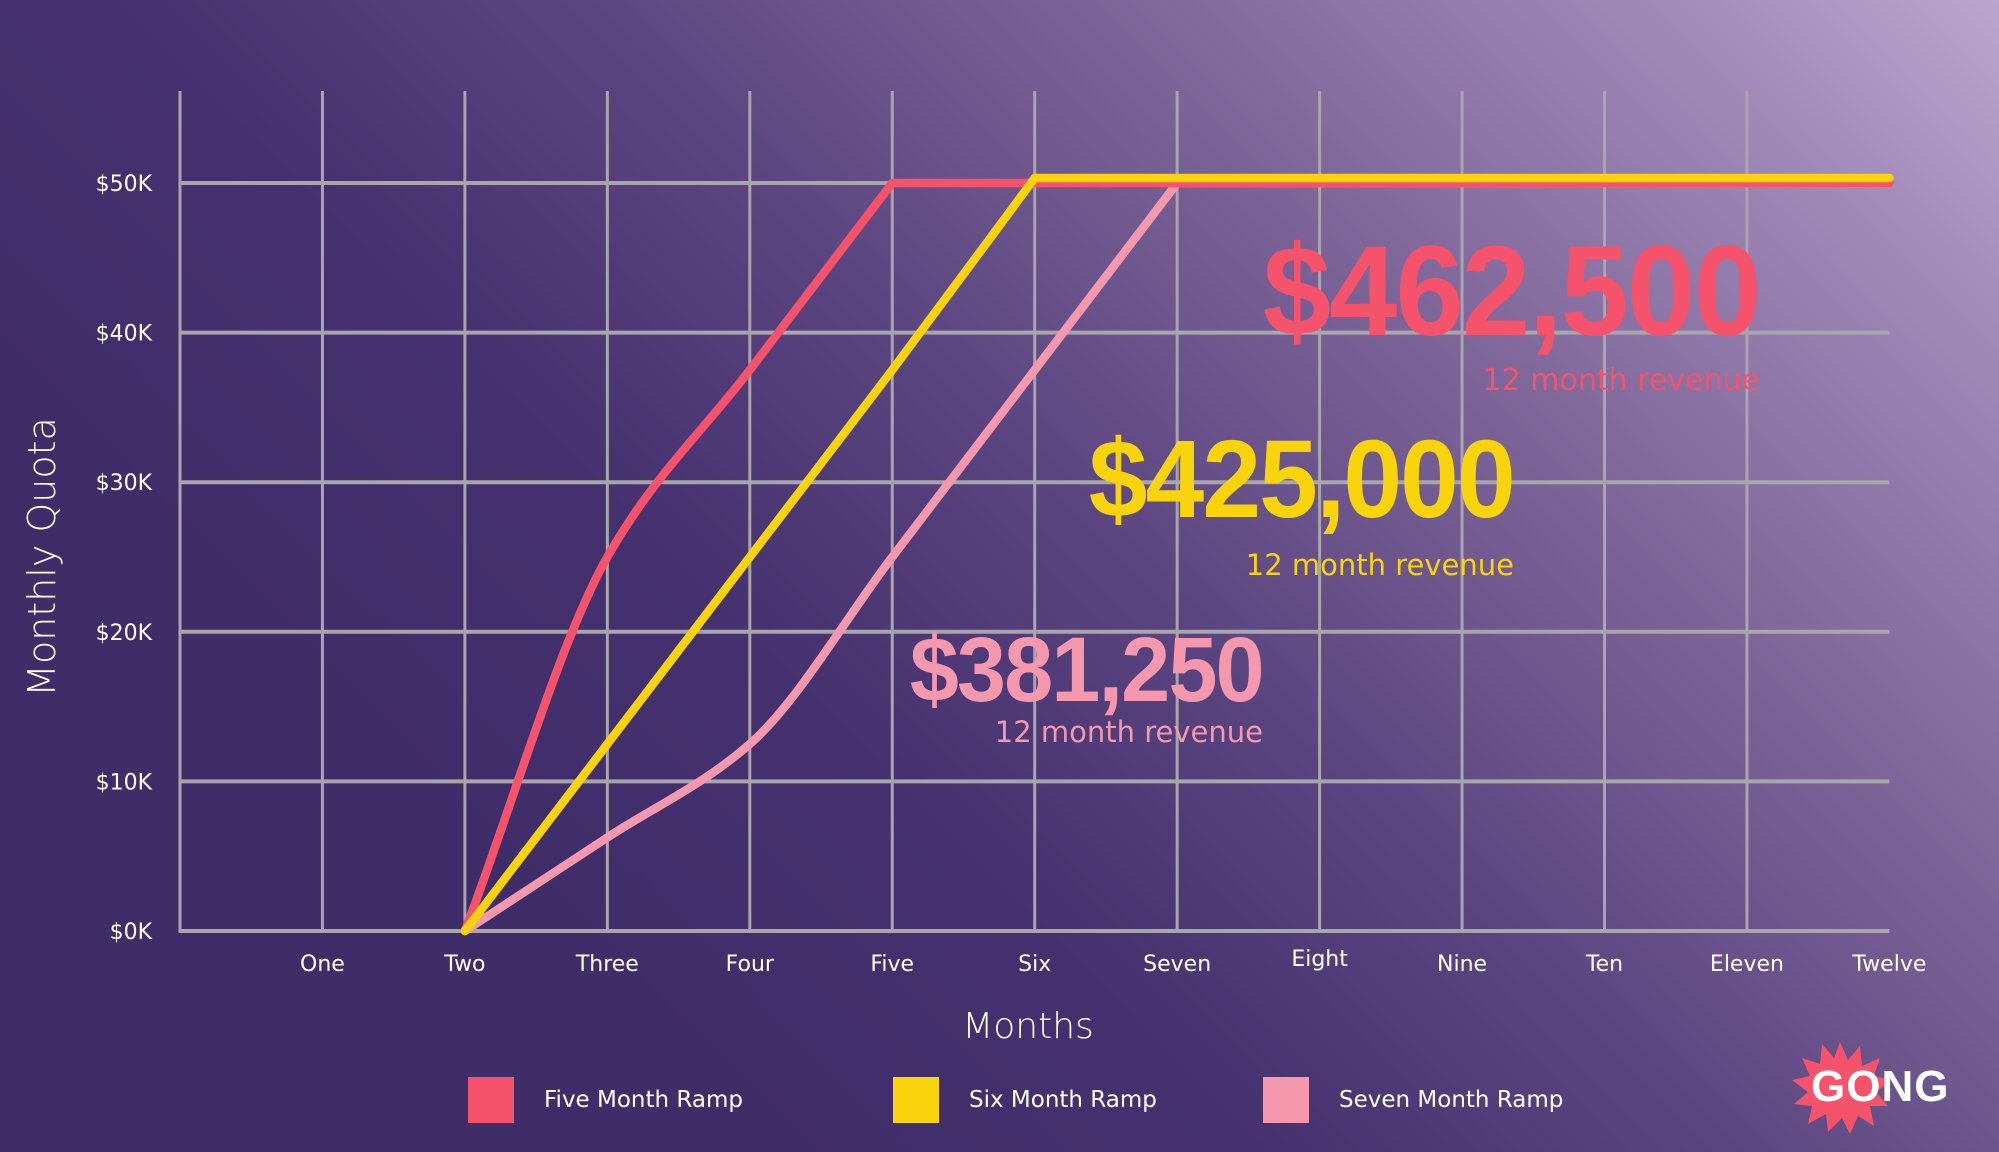  What do you see at coordinates (1451, 1100) in the screenshot?
I see `legend-label-seven: Seven Month Ramp` at bounding box center [1451, 1100].